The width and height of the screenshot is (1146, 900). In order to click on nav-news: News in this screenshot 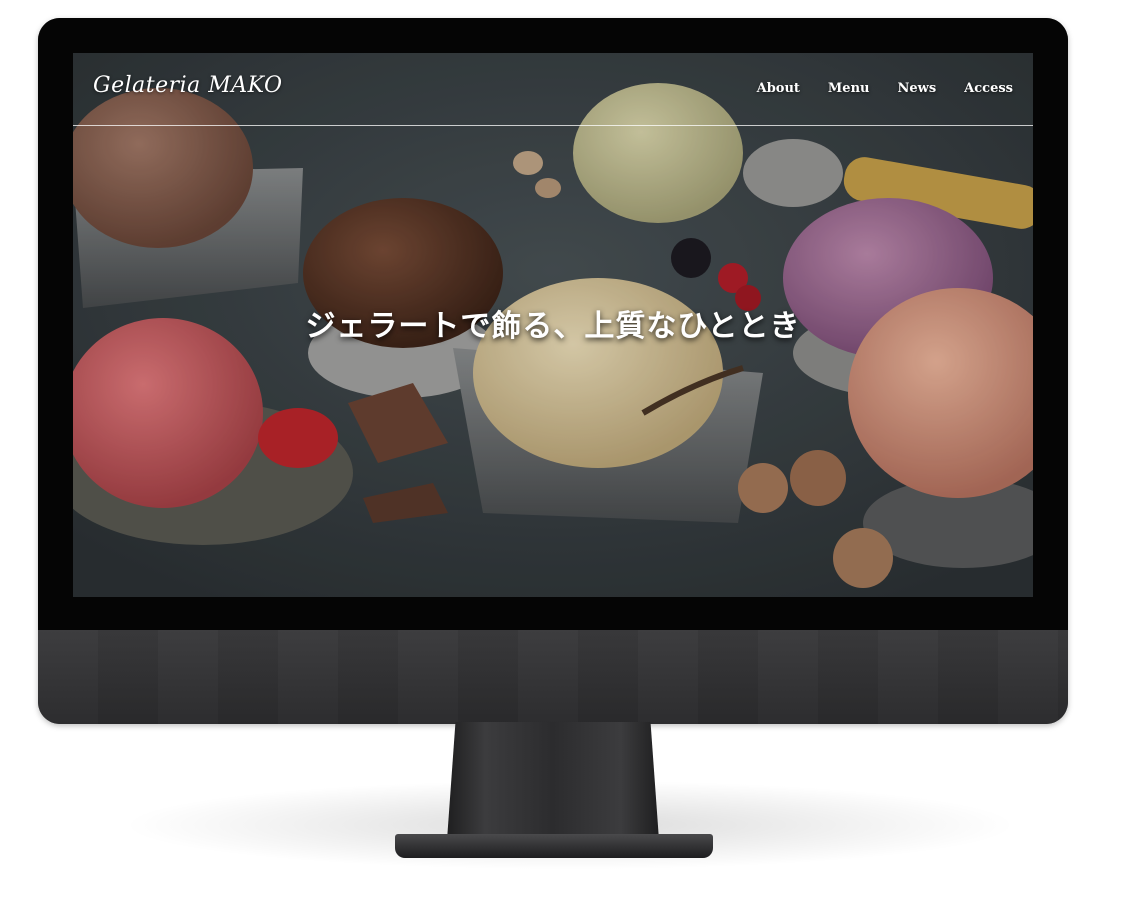, I will do `click(917, 88)`.